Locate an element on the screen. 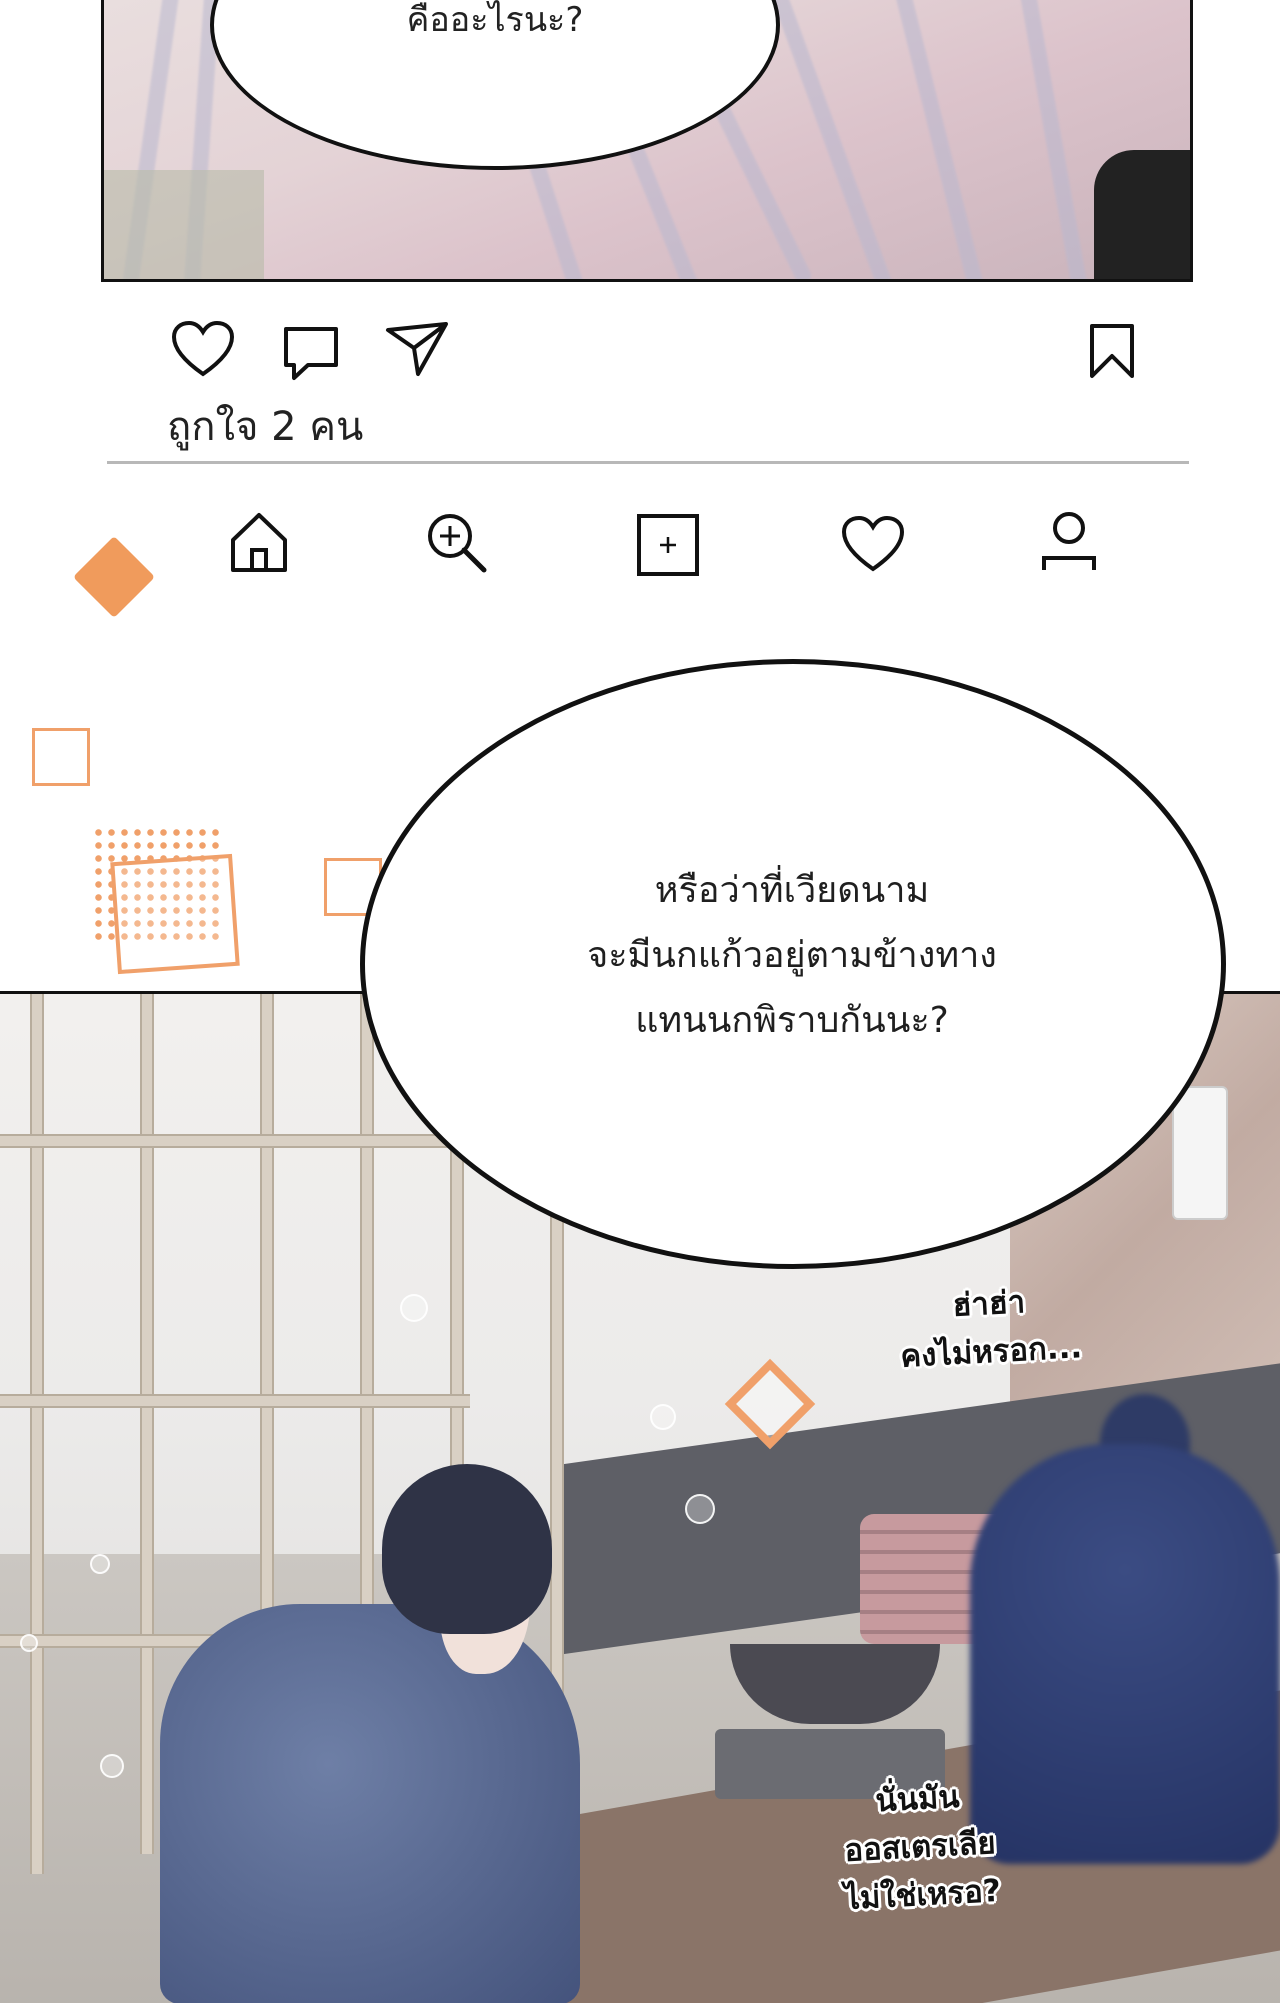 This screenshot has height=2003, width=1280. oyster-sfx-text: นั่นมัน ออสเตรเลีย ไม่ใช่เหรอ? is located at coordinates (919, 1846).